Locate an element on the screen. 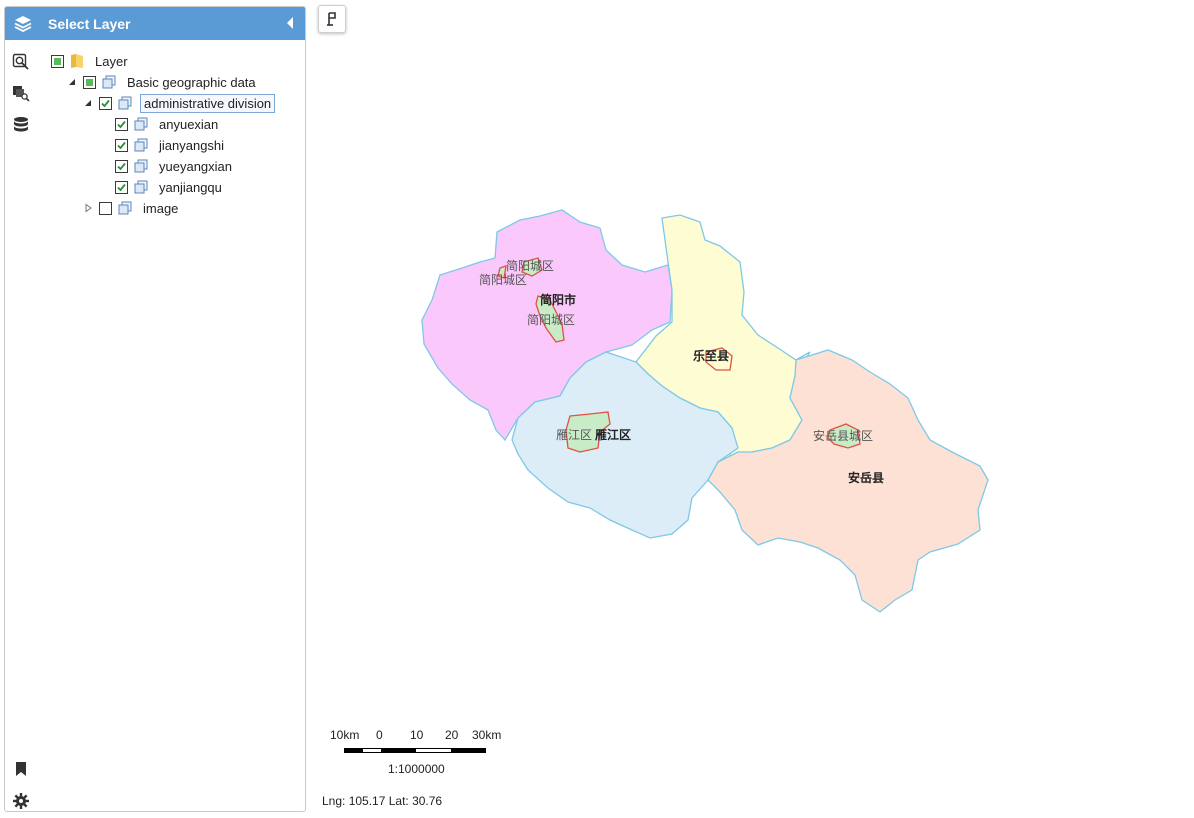 The height and width of the screenshot is (818, 1194). tree-label-yueyangxian: yueyangxian is located at coordinates (195, 166).